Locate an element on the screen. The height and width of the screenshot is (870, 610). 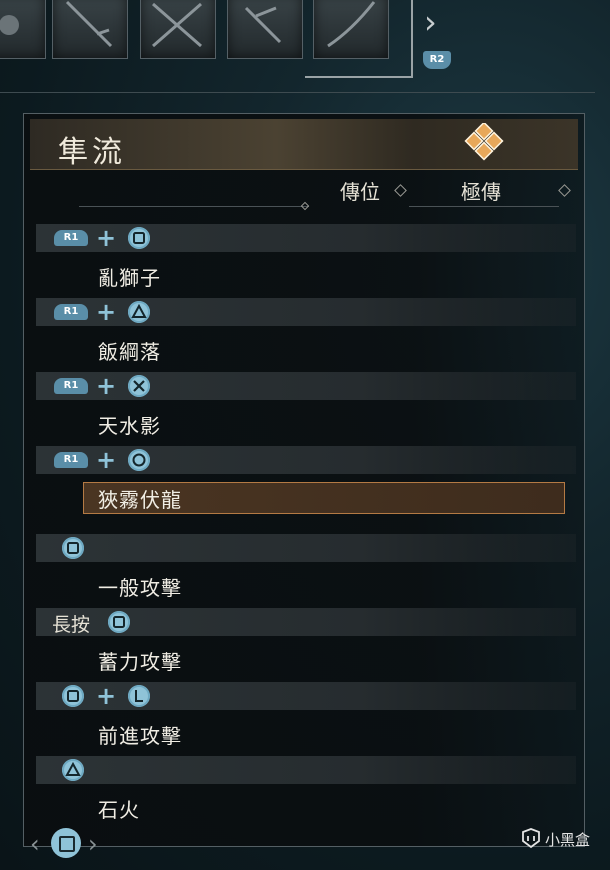
move-name: 飯綱落 is located at coordinates (129, 350).